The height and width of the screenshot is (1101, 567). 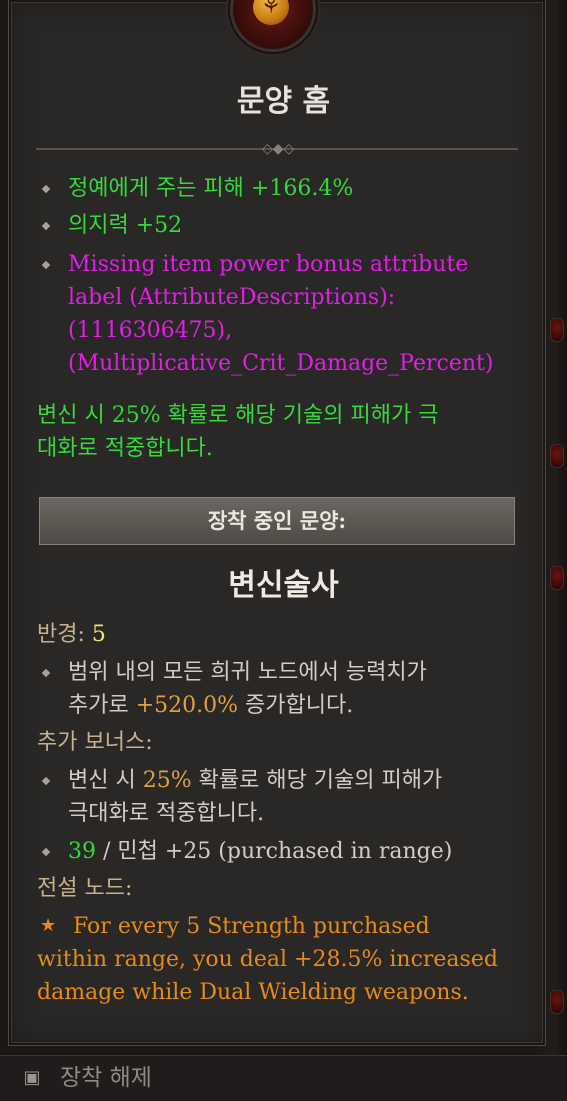 What do you see at coordinates (106, 1078) in the screenshot?
I see `unequip-button: 장착 해제` at bounding box center [106, 1078].